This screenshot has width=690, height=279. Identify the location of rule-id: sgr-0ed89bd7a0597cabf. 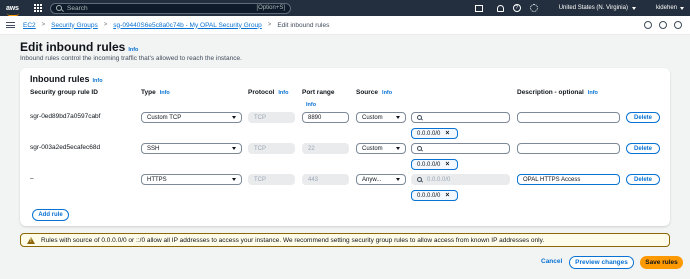
(65, 116).